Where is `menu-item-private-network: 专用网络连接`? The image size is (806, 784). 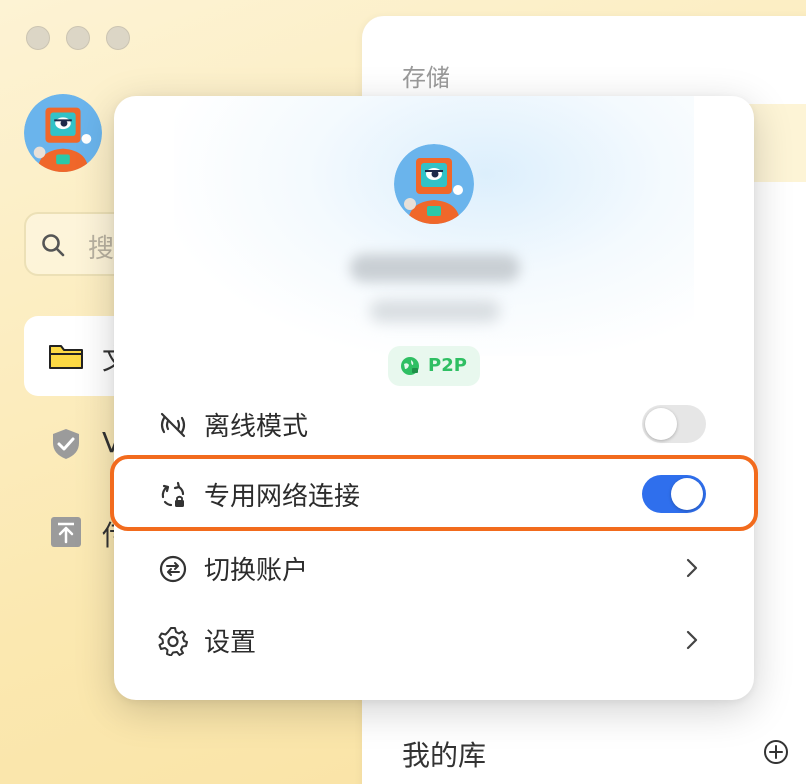
menu-item-private-network: 专用网络连接 is located at coordinates (434, 494).